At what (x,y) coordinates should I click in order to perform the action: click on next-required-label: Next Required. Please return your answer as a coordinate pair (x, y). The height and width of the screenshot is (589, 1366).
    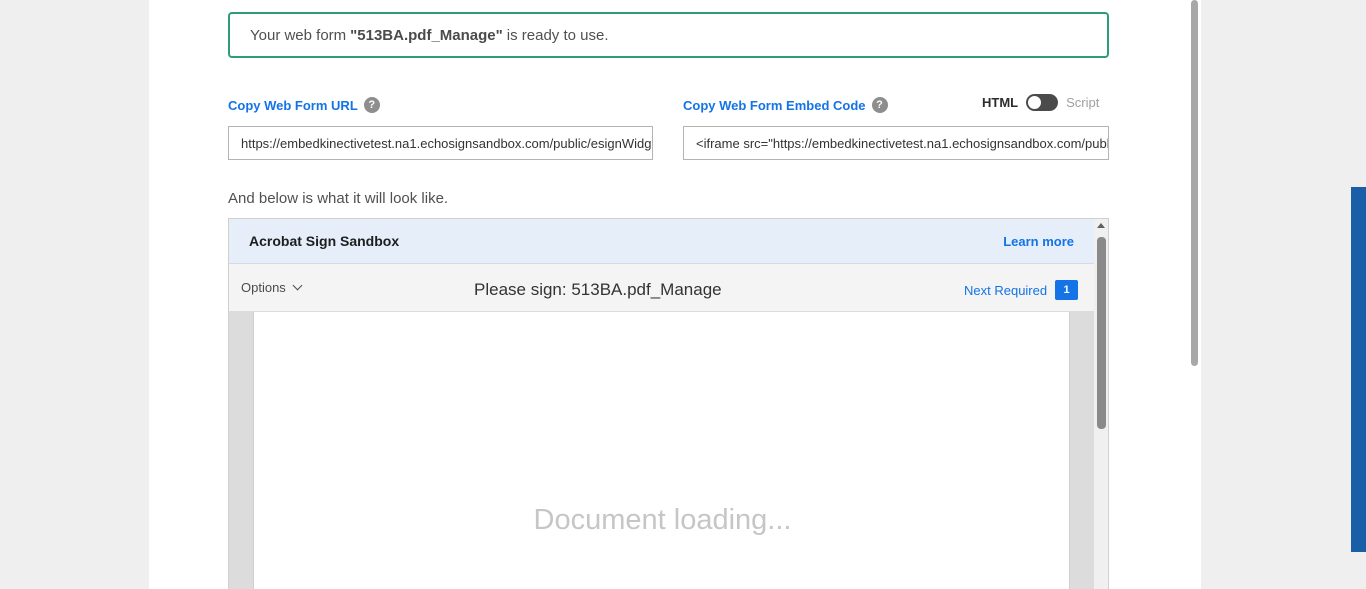
    Looking at the image, I should click on (1006, 290).